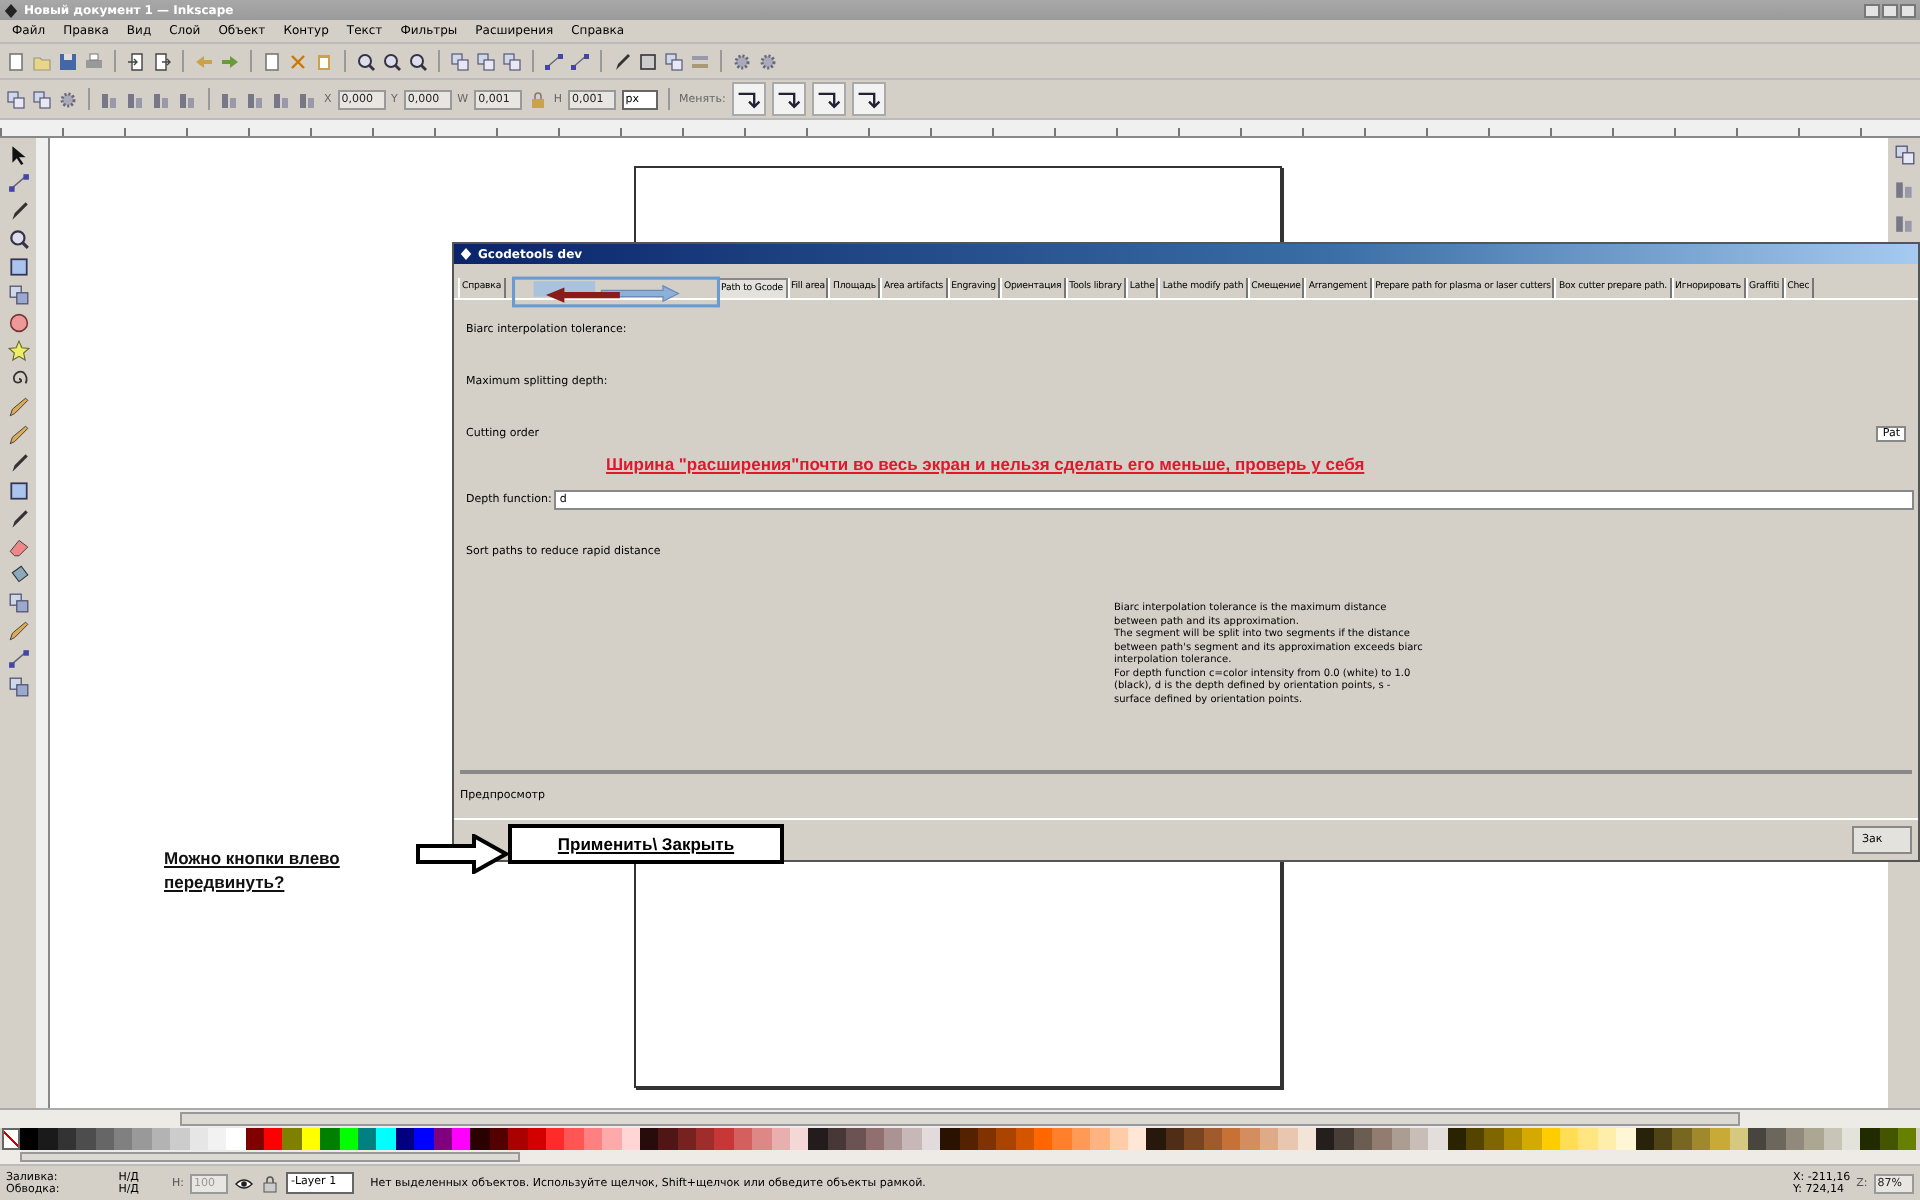  I want to click on annotation-text: Ширина "расширения"почти во весь экран и нельзя сделать его меньше, проверь у себя, so click(986, 464).